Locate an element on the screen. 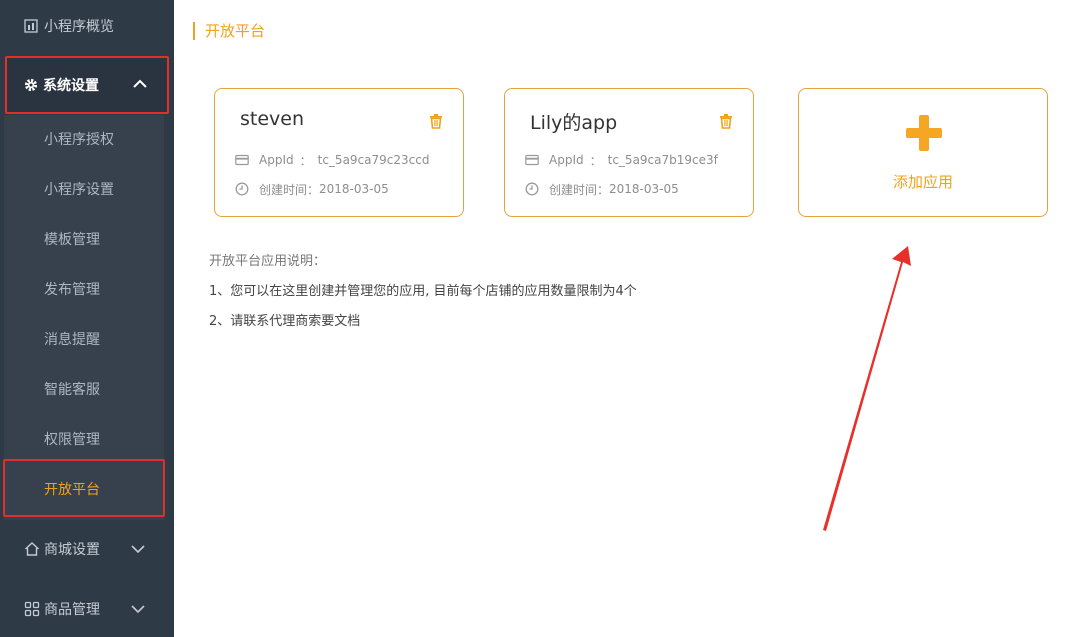 This screenshot has height=637, width=1092. sidebar-item-miniapp-settings: 小程序设置 is located at coordinates (79, 190).